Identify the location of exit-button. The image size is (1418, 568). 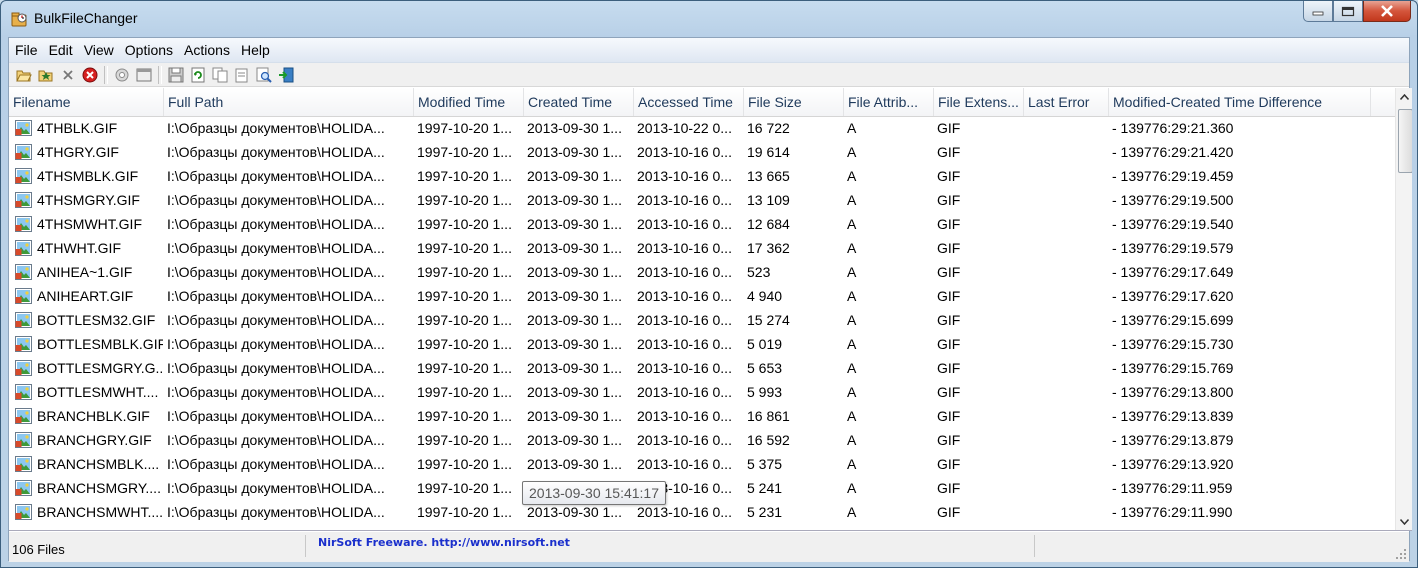
(286, 75).